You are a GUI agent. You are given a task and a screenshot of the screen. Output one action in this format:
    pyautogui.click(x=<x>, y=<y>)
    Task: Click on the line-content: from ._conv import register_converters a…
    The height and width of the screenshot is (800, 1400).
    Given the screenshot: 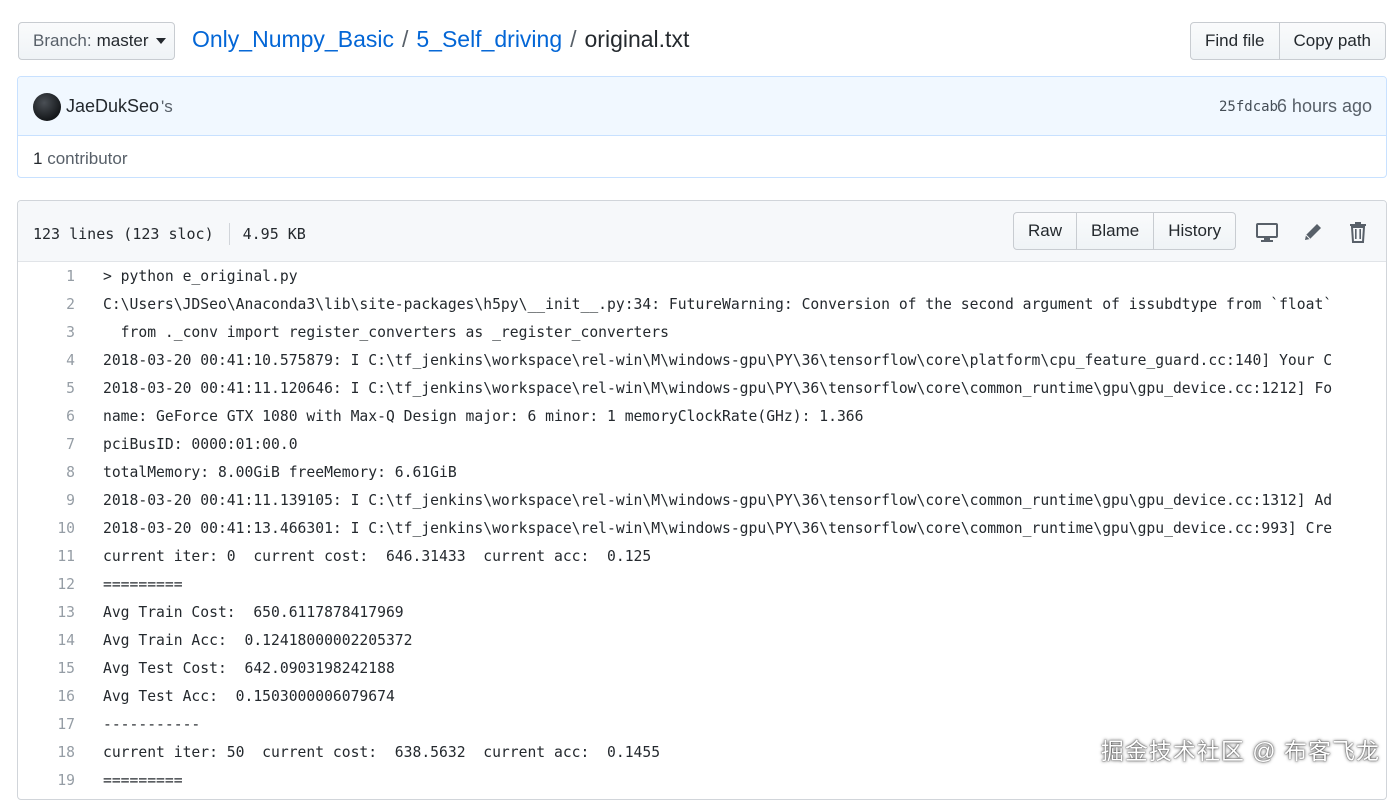 What is the action you would take?
    pyautogui.click(x=386, y=332)
    